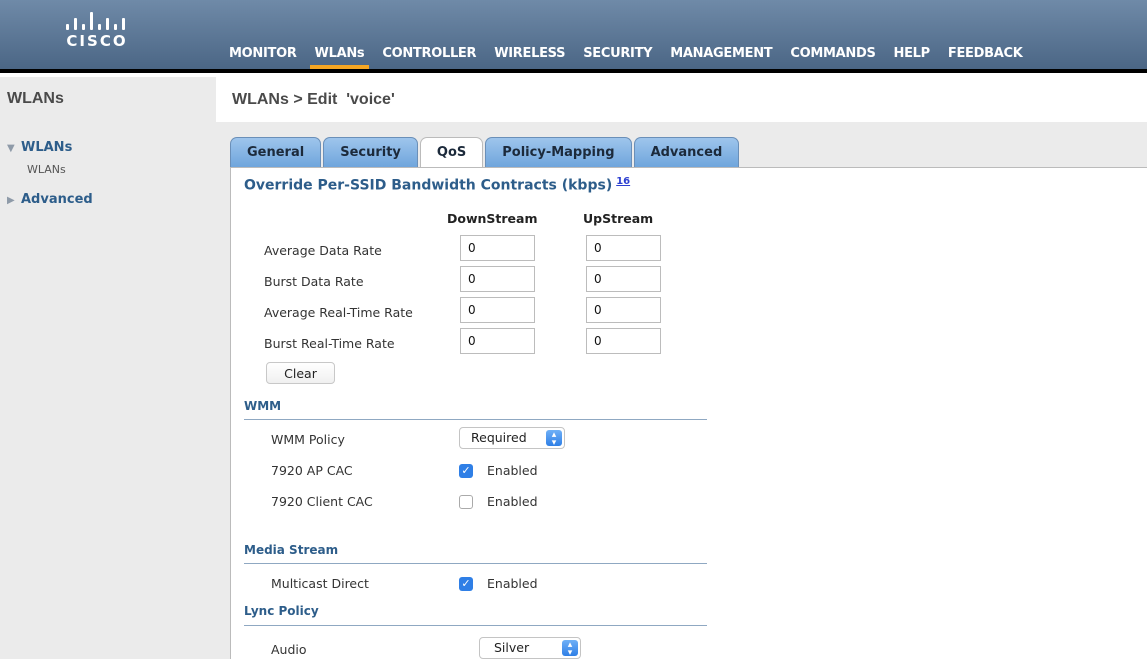 This screenshot has height=659, width=1147. I want to click on multicast-direct-enabled-label: Enabled, so click(512, 583).